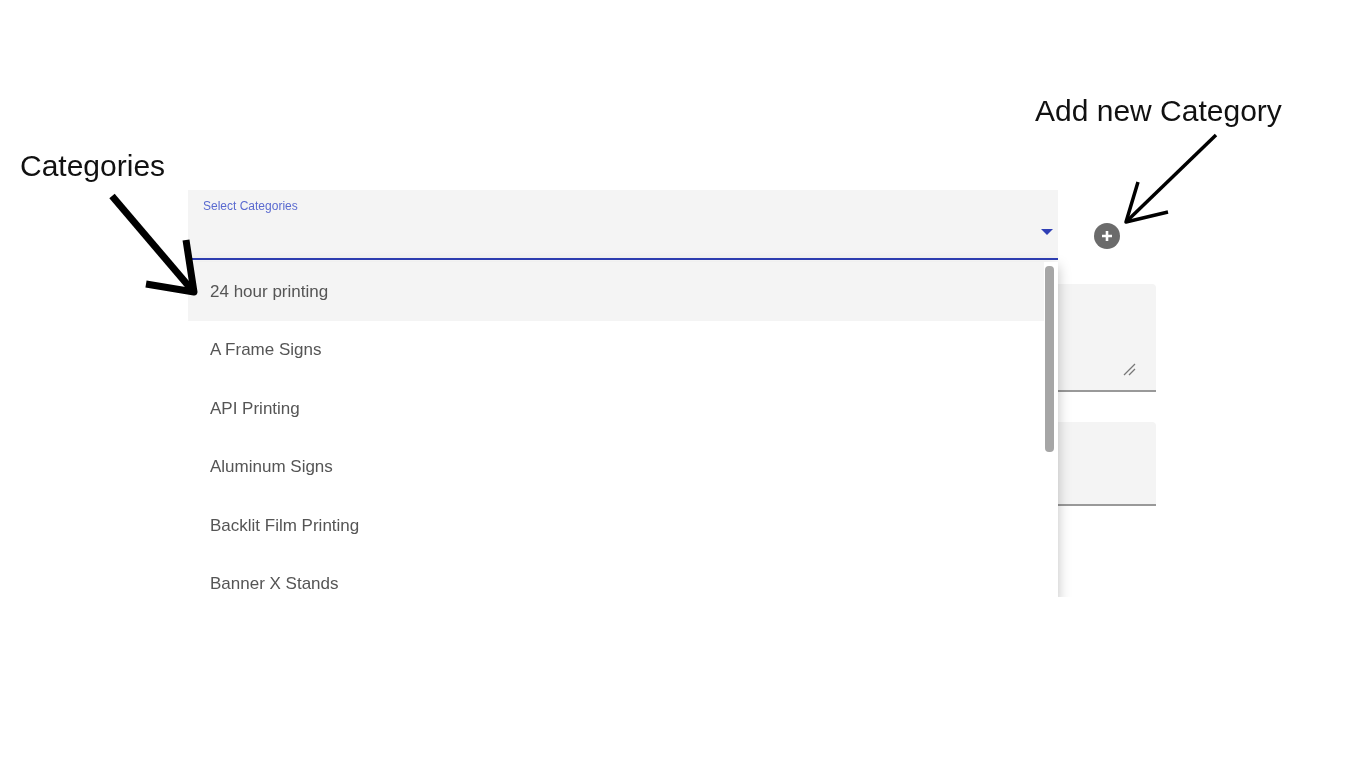 This screenshot has height=768, width=1366. I want to click on menu-option: Backlit Film Printing, so click(616, 525).